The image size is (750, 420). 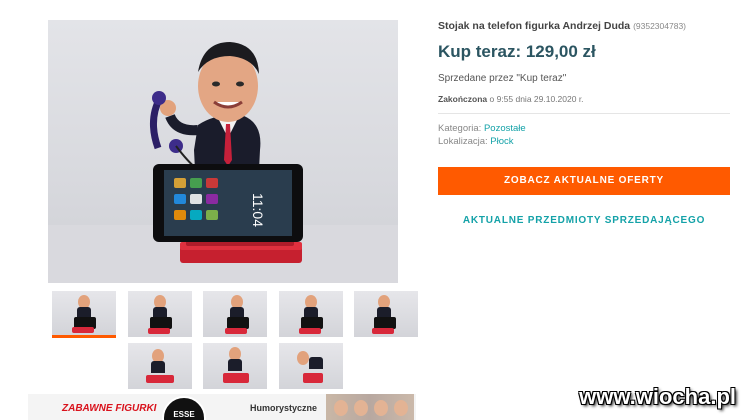 What do you see at coordinates (517, 51) in the screenshot?
I see `price: Kup teraz: 129,00 zł` at bounding box center [517, 51].